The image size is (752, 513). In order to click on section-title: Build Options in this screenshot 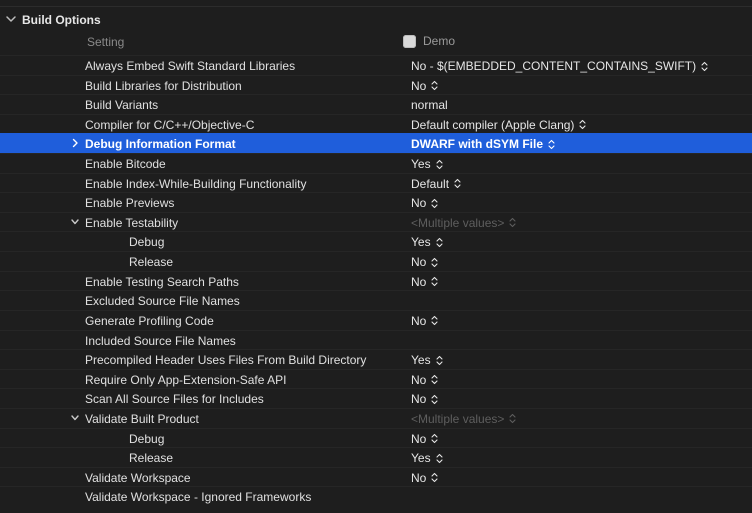, I will do `click(61, 20)`.